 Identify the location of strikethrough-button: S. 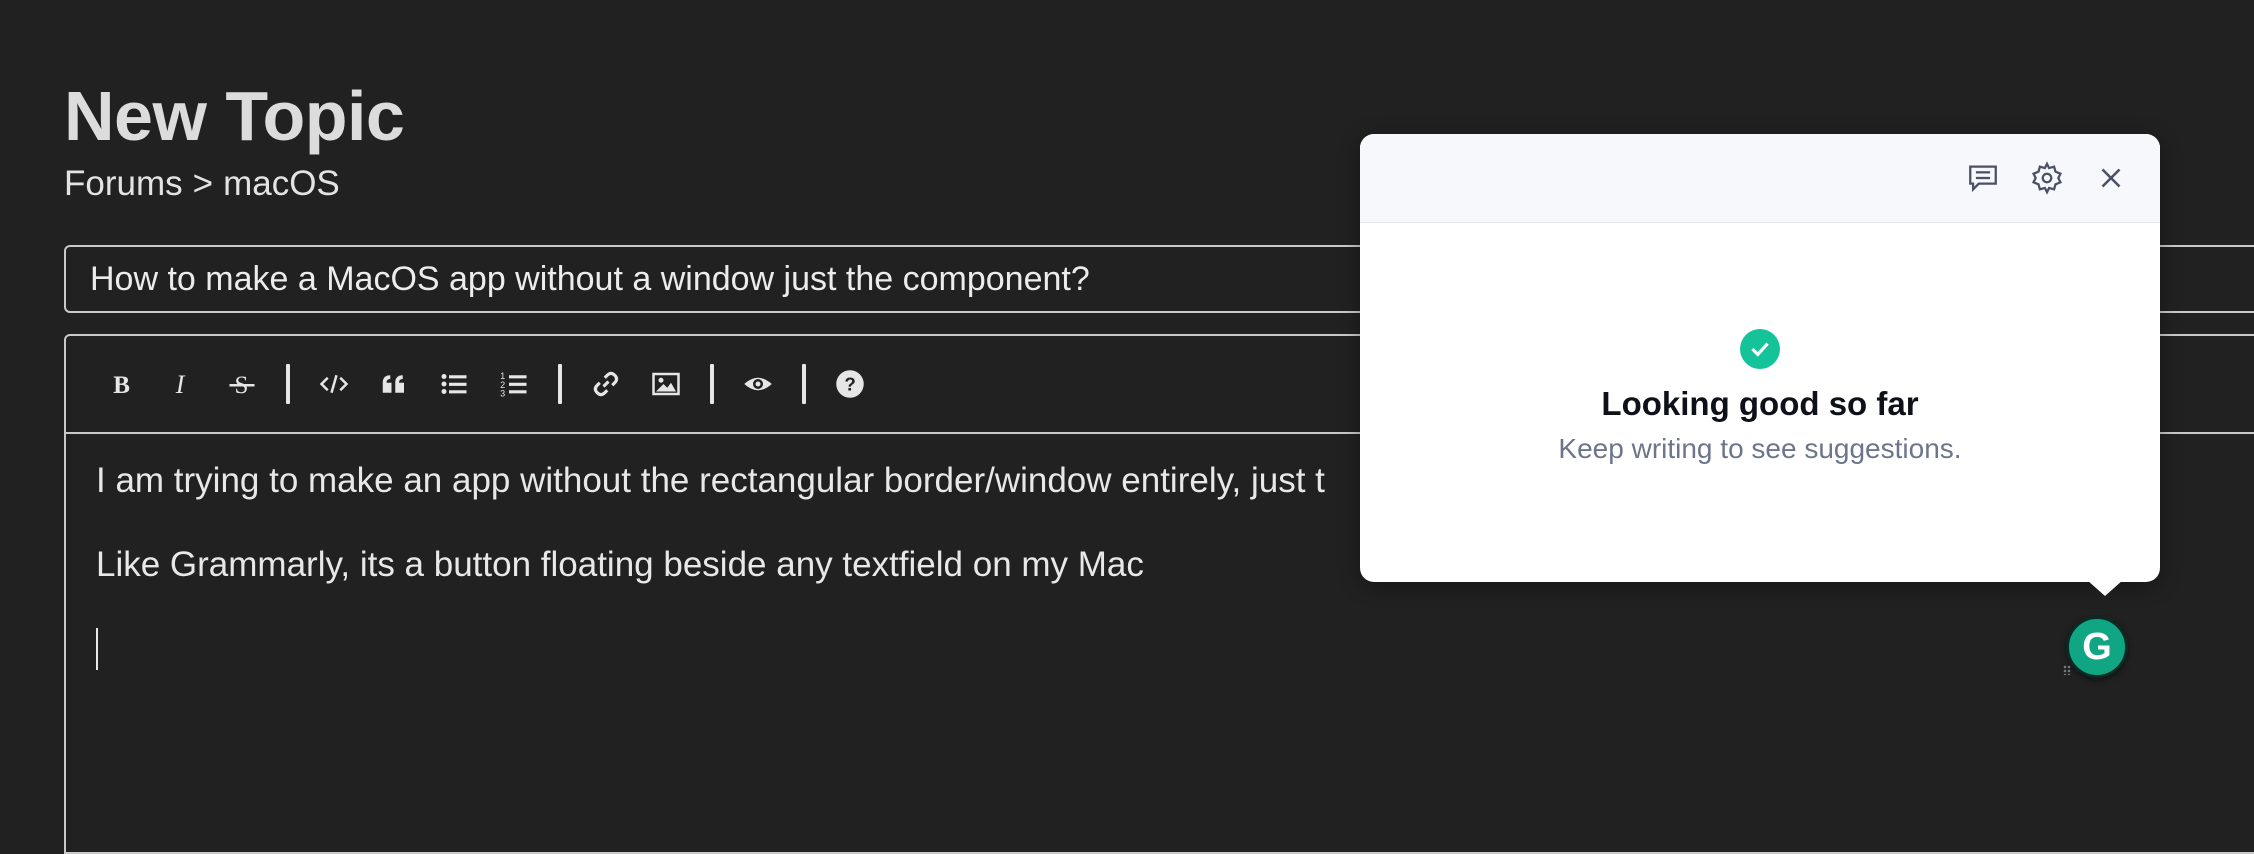
(242, 384).